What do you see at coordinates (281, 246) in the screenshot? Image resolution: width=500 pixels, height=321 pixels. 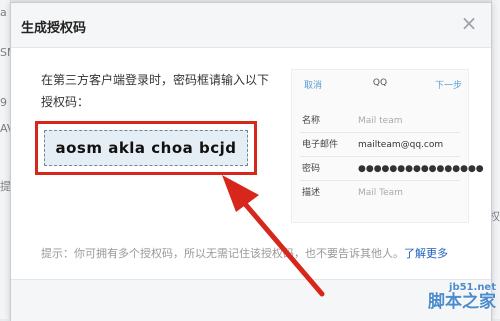 I see `arrow-shaft` at bounding box center [281, 246].